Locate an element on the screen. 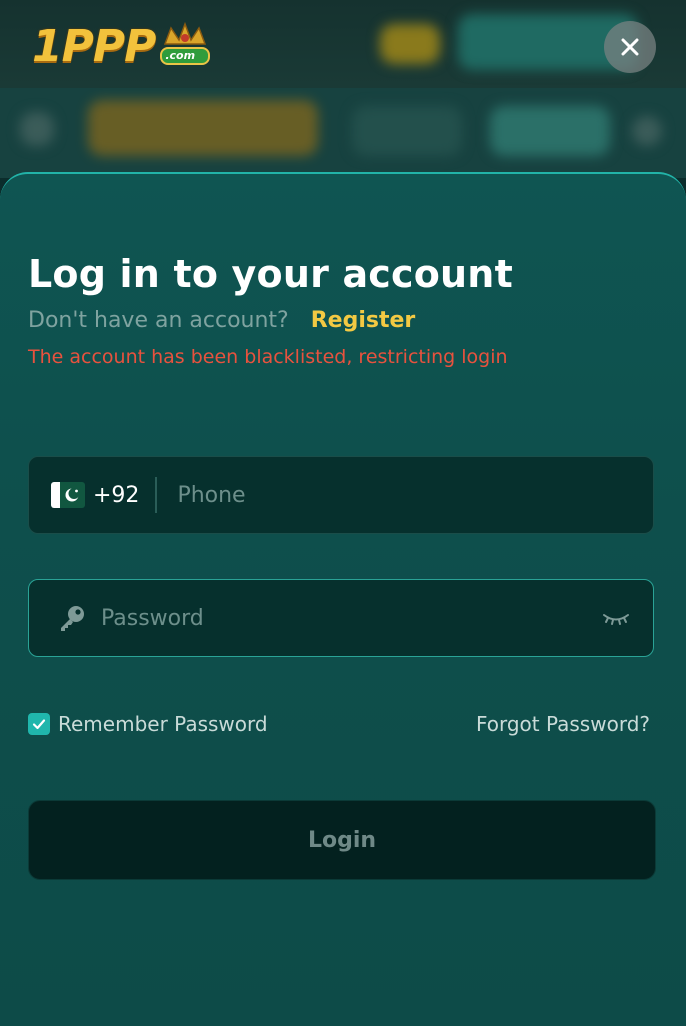 The height and width of the screenshot is (1026, 686). close-button is located at coordinates (630, 47).